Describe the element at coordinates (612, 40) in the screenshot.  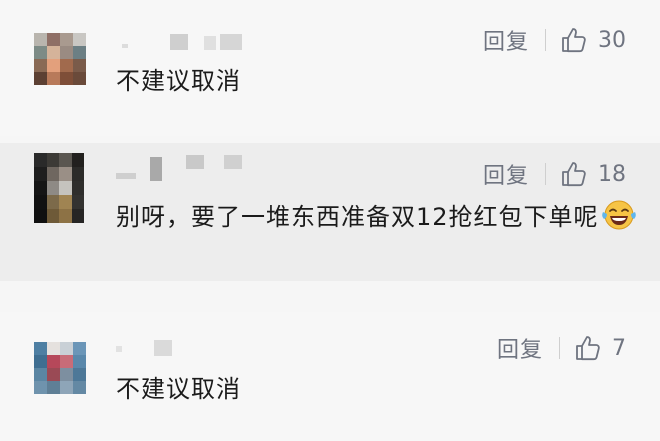
I see `like-count: 30` at that location.